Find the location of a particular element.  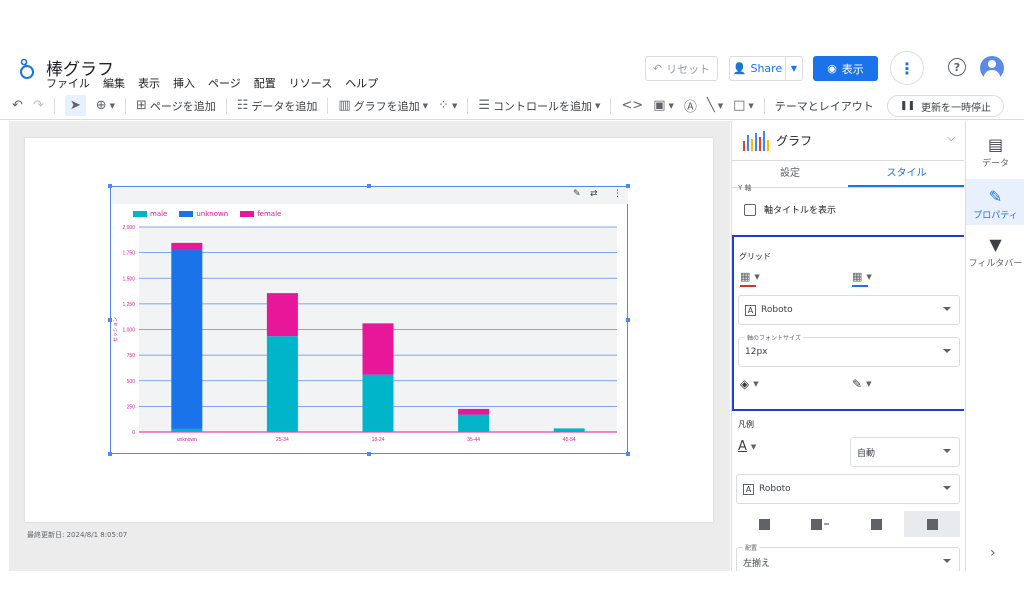

x-tick-label: 35-44 is located at coordinates (473, 440).